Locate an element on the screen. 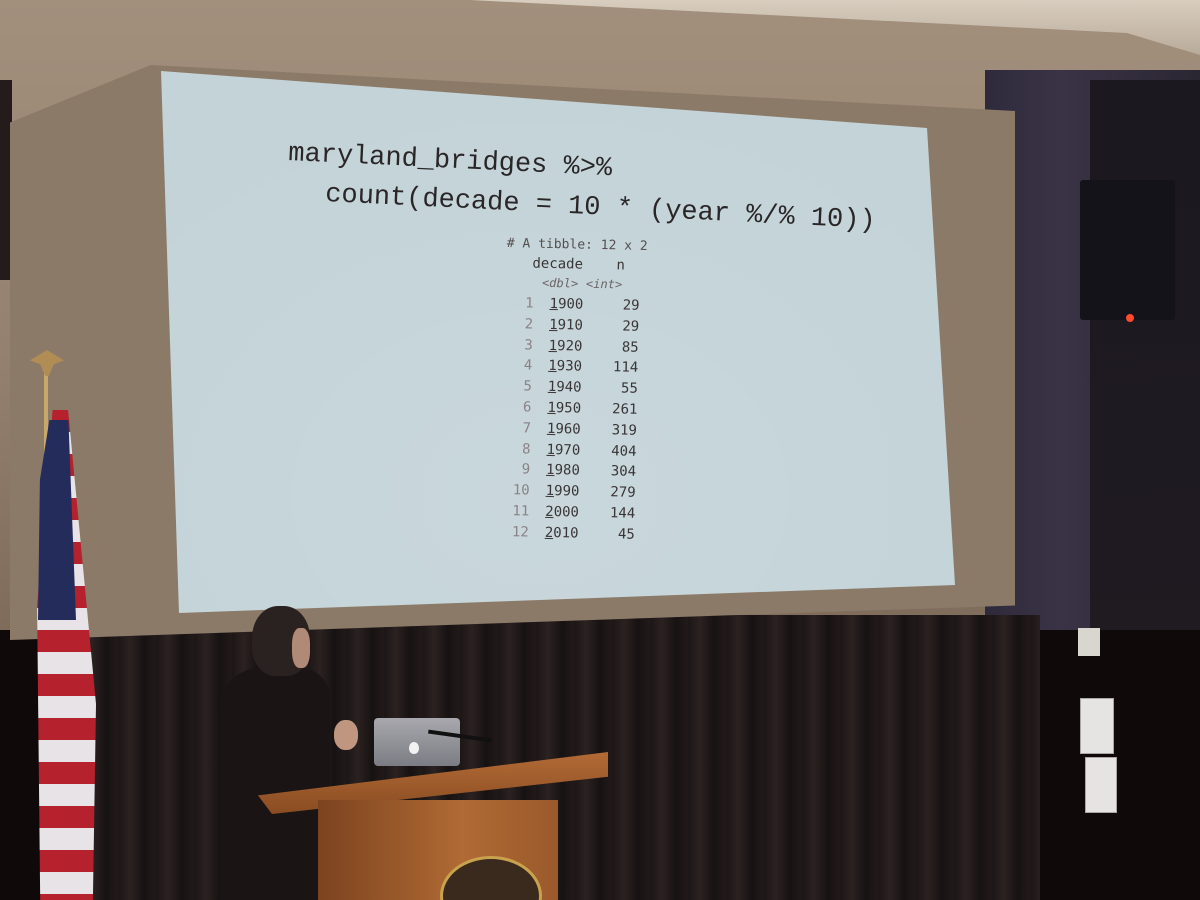 This screenshot has width=1200, height=900. decade-rest-digits: 010 is located at coordinates (566, 533).